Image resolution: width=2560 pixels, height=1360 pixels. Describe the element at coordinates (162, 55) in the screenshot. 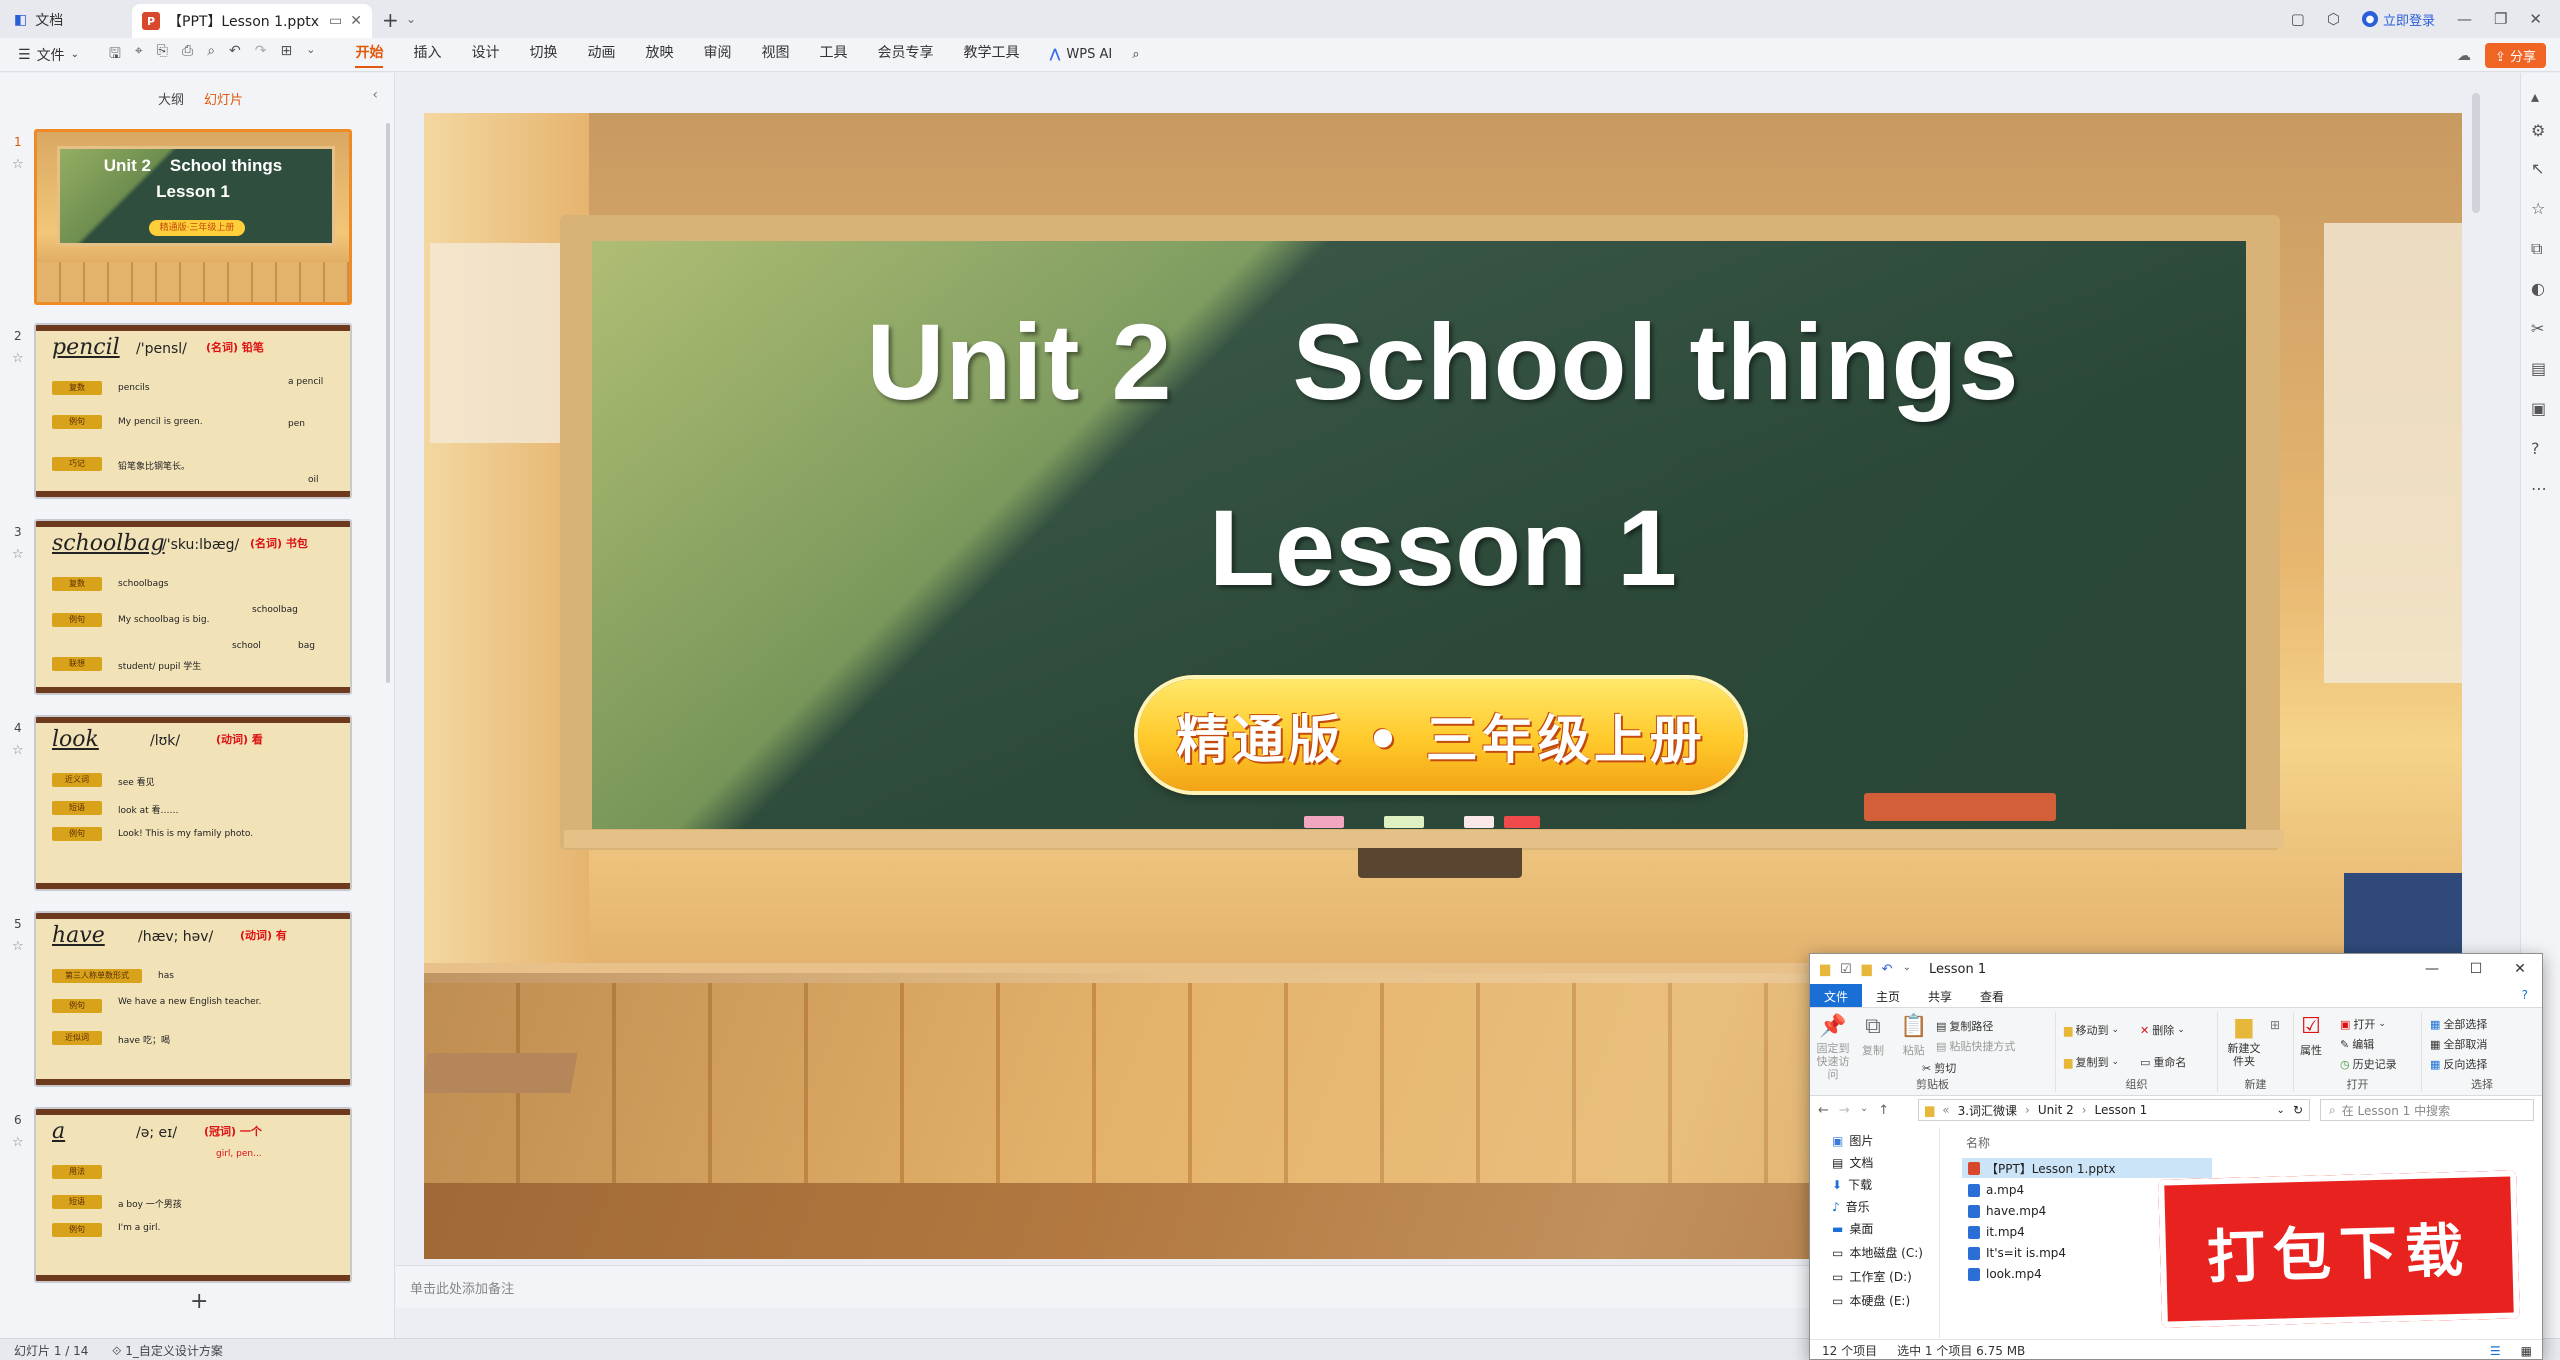

I see `export-pdf-icon: ⎘` at that location.